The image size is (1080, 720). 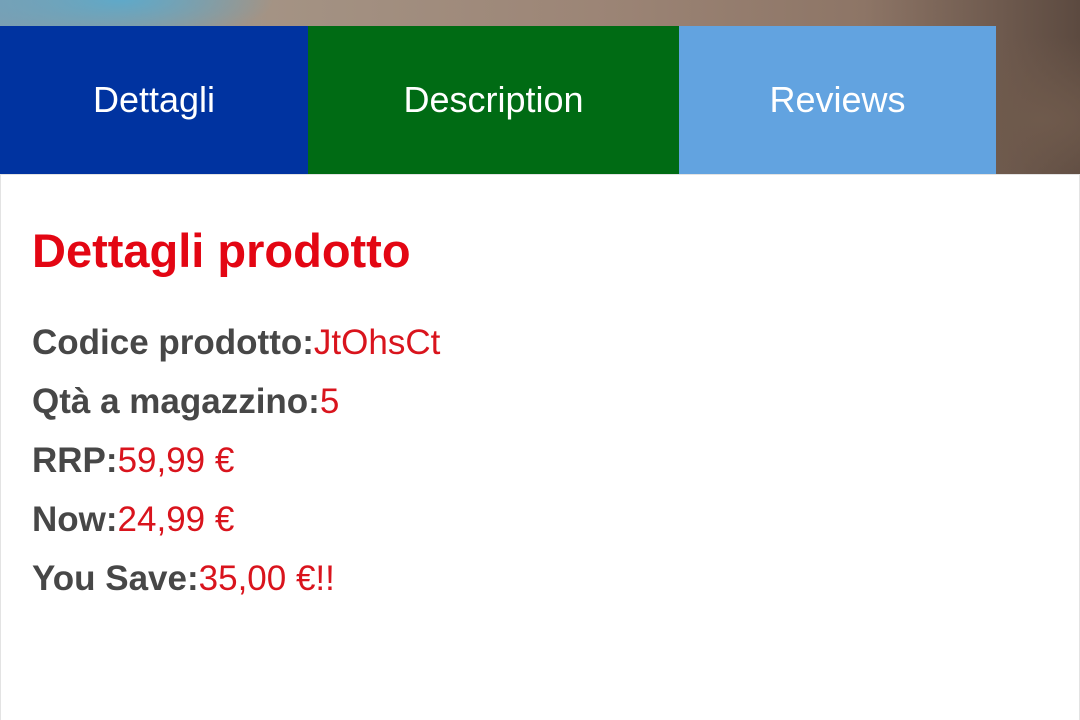 I want to click on detail-row-now-price: Now:24,99 €, so click(x=236, y=527).